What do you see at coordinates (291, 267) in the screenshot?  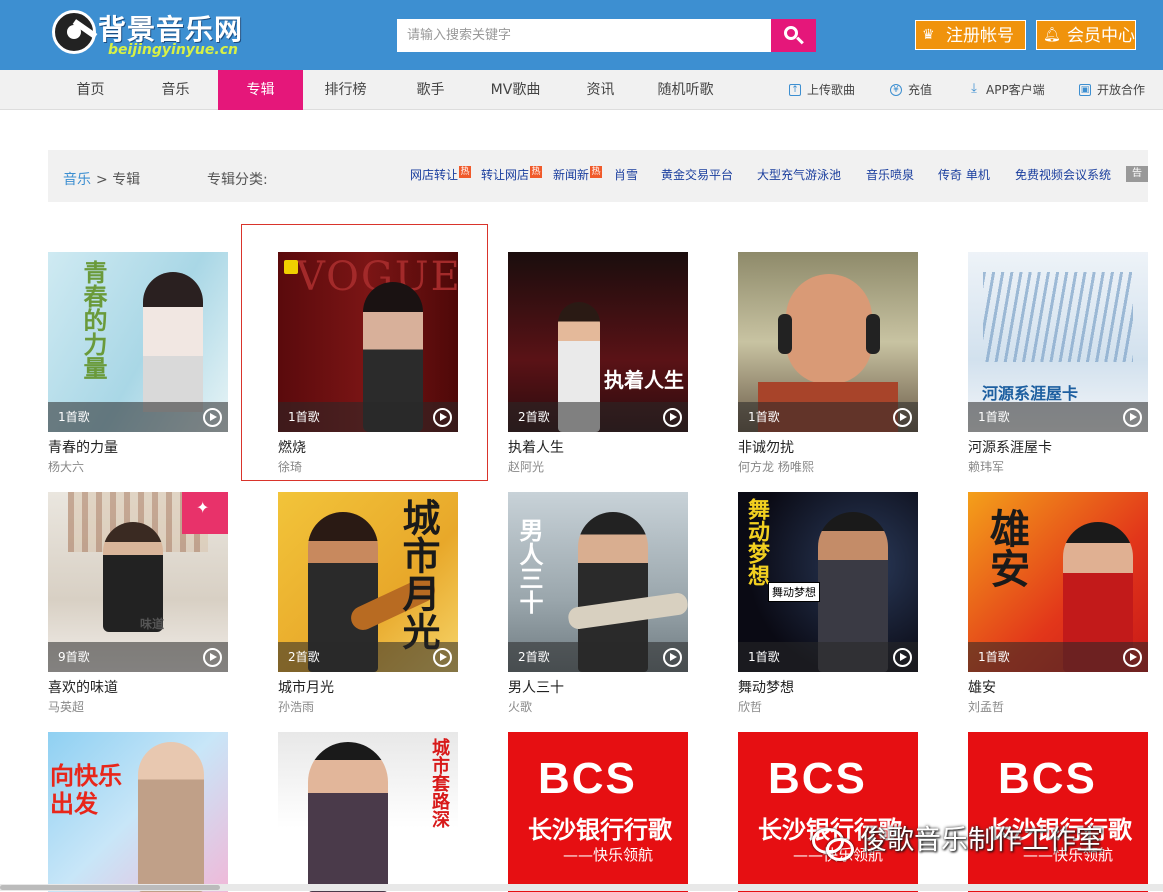 I see `label-icon` at bounding box center [291, 267].